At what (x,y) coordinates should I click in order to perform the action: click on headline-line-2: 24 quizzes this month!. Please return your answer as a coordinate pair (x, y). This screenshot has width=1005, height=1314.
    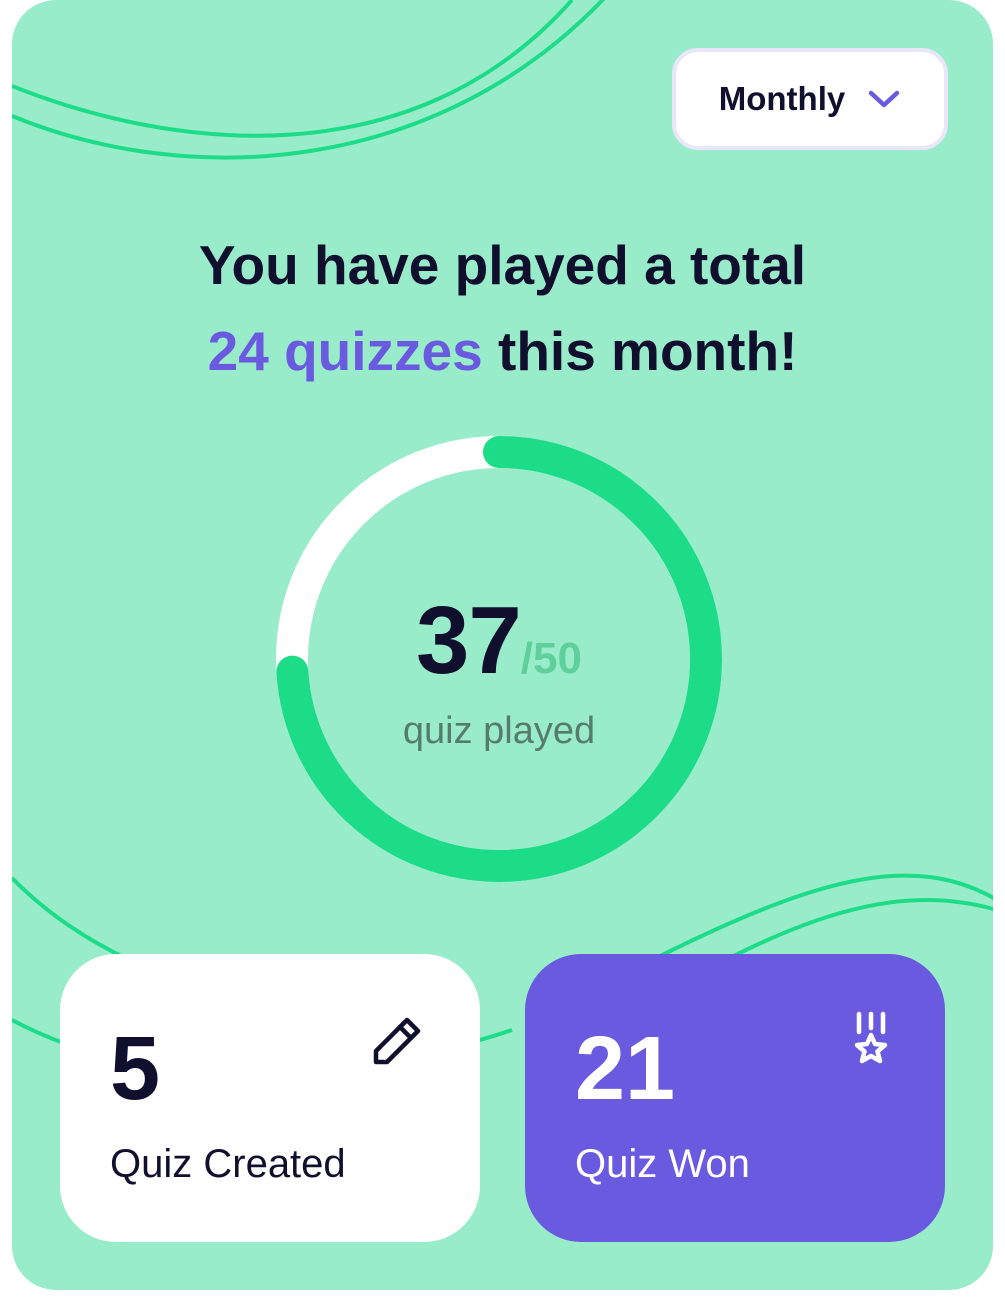
    Looking at the image, I should click on (502, 351).